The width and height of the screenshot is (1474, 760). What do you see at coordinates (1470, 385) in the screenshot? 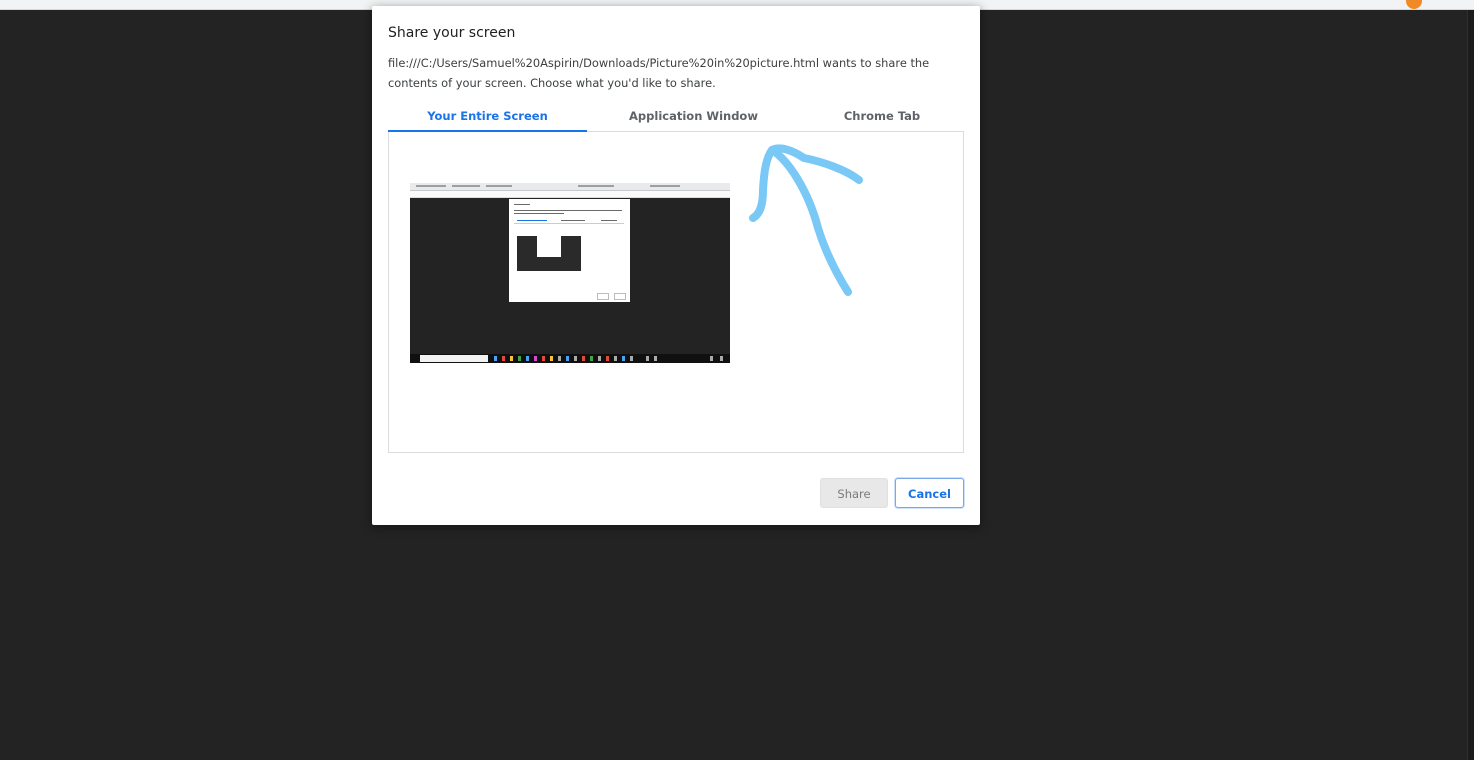
I see `scrollbar` at bounding box center [1470, 385].